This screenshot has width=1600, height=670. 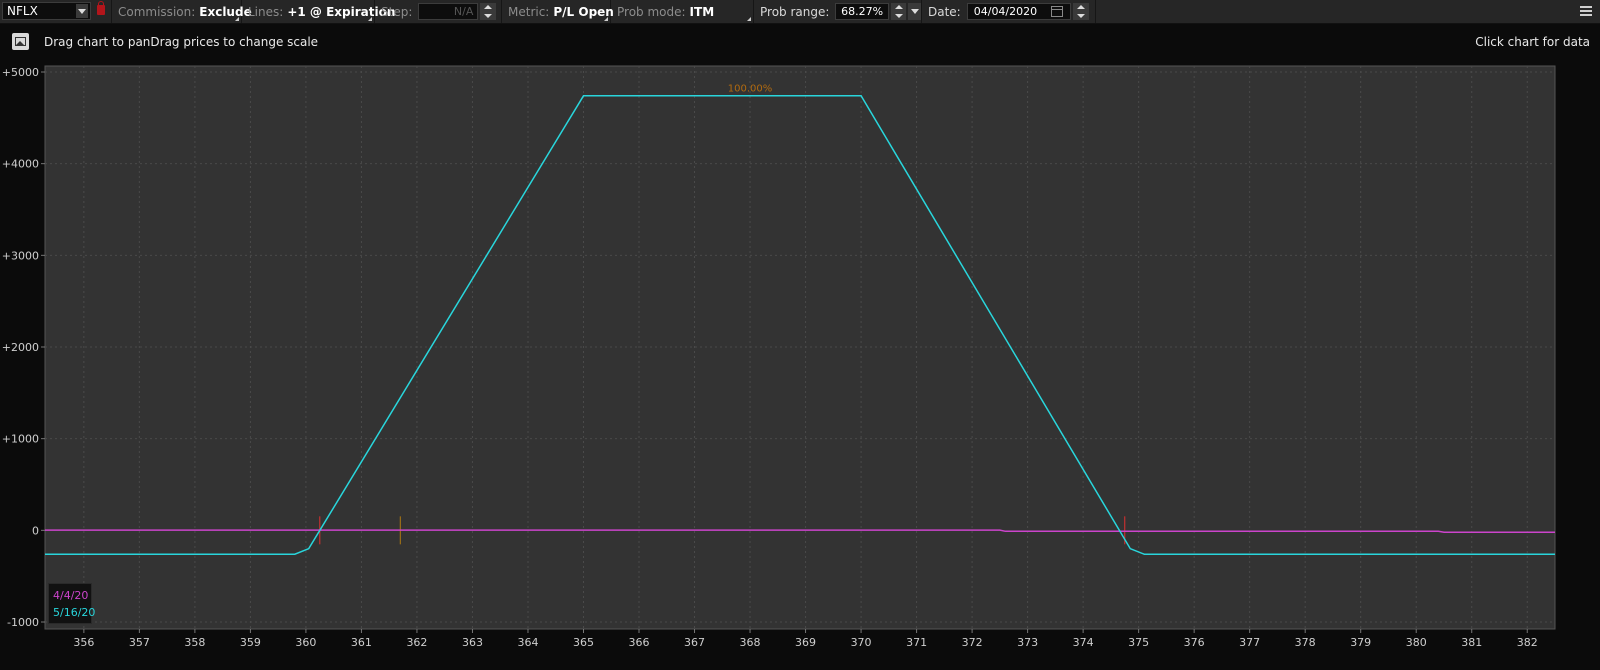 I want to click on x-tick-label: 374, so click(x=1083, y=642).